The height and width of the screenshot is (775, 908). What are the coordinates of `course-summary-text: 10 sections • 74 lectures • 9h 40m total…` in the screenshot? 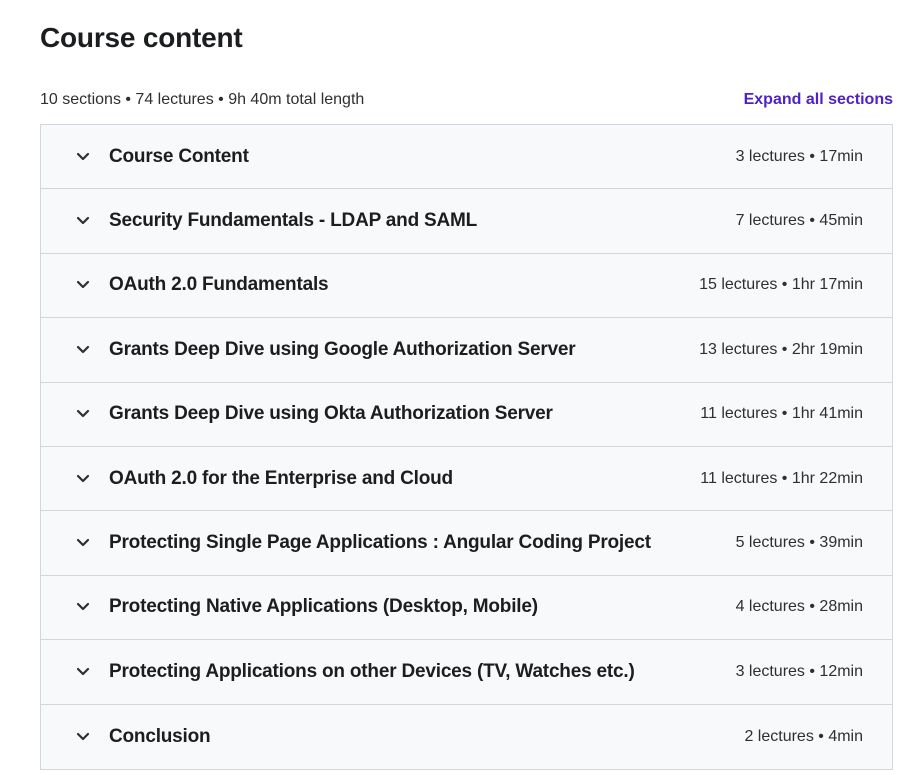 It's located at (202, 99).